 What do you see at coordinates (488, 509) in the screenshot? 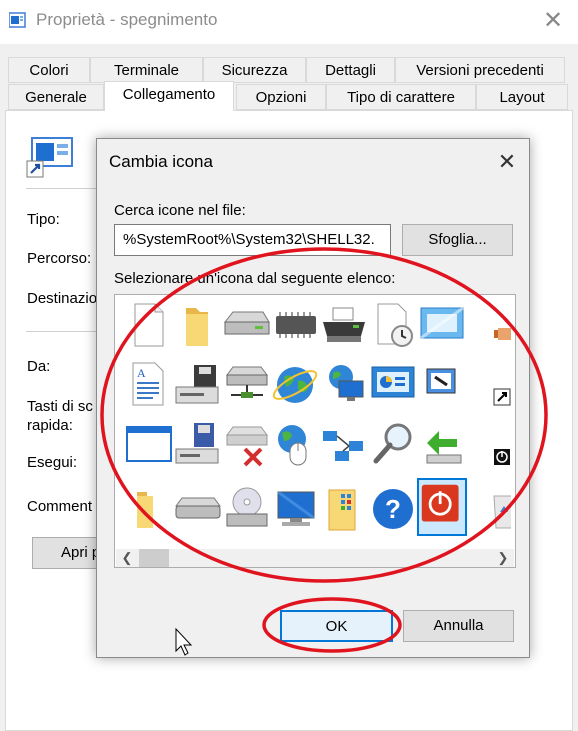
I see `recycle-bin-icon` at bounding box center [488, 509].